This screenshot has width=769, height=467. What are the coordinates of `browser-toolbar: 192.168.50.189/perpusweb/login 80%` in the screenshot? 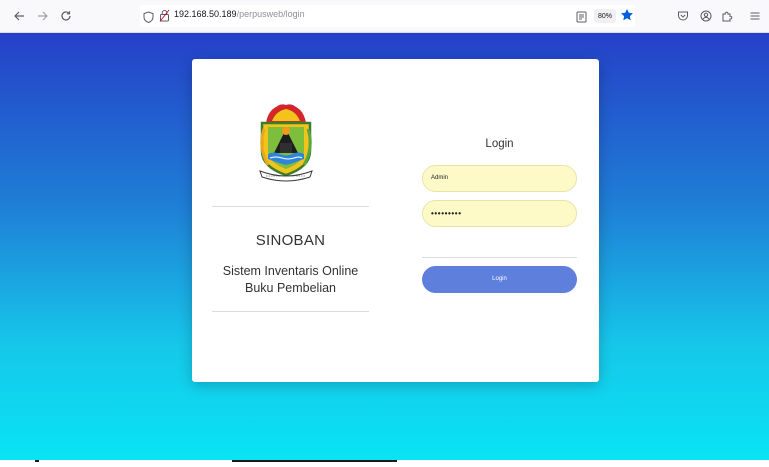 It's located at (384, 16).